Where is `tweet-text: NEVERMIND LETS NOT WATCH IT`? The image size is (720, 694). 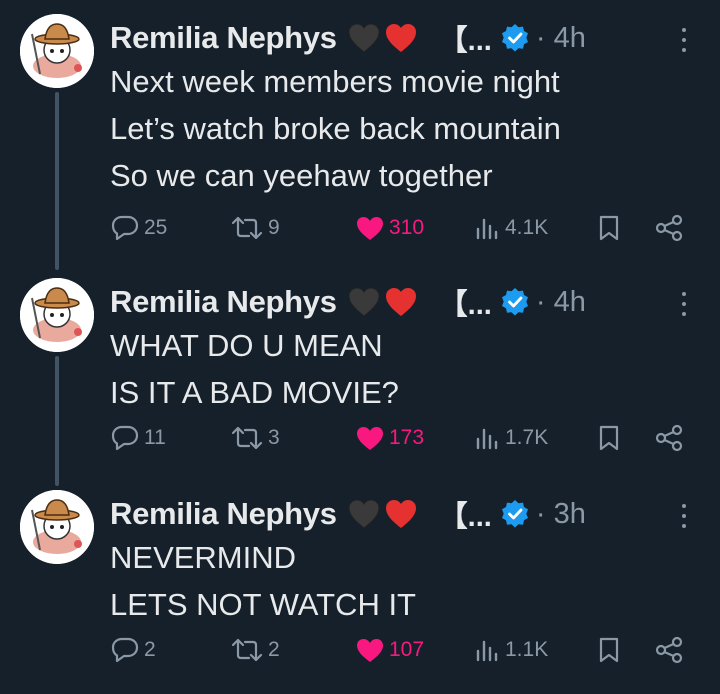 tweet-text: NEVERMIND LETS NOT WATCH IT is located at coordinates (263, 581).